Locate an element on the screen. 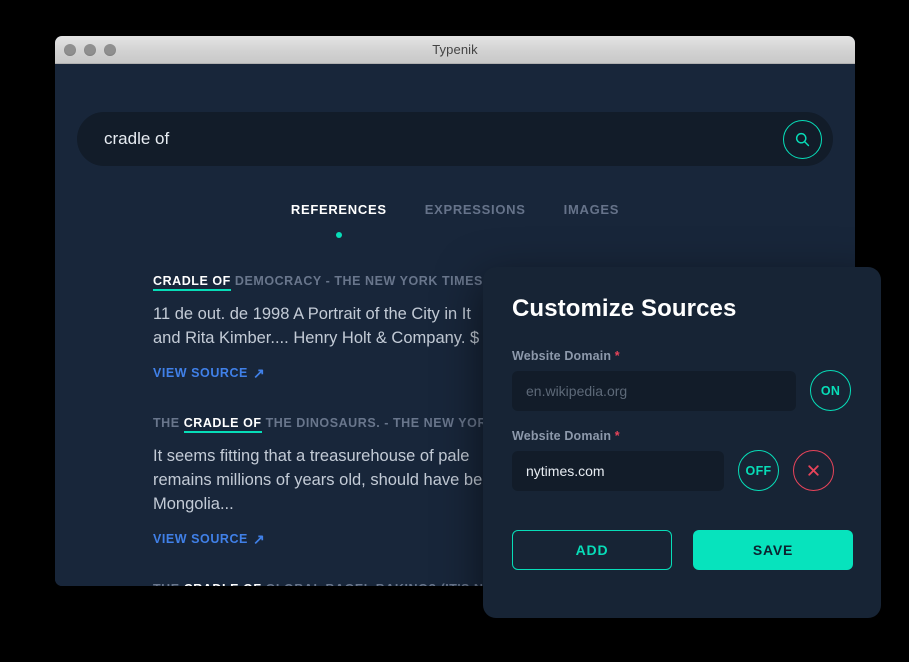 Image resolution: width=909 pixels, height=662 pixels. tab-expressions: EXPRESSIONS is located at coordinates (475, 211).